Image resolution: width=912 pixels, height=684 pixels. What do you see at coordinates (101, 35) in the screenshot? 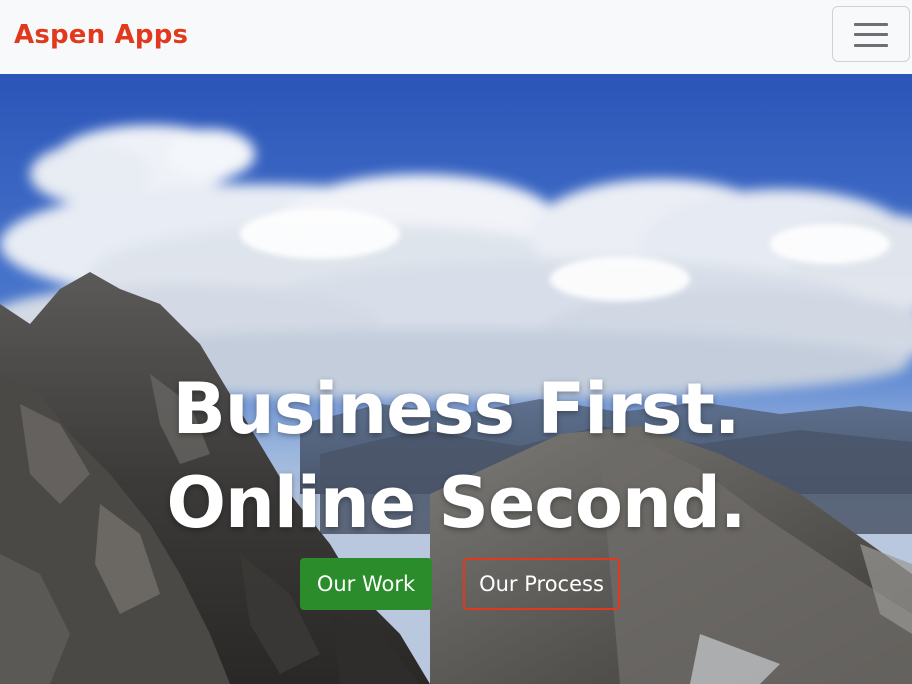
I see `brand-logo: Aspen Apps` at bounding box center [101, 35].